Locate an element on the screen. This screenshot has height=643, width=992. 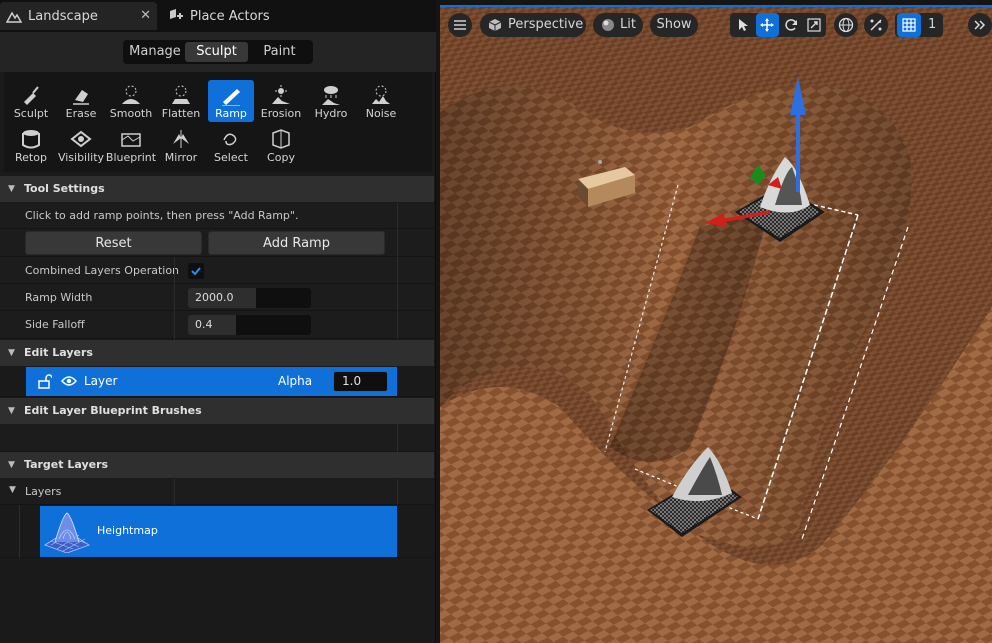
section-tool-settings: ▼ Tool Settings is located at coordinates (217, 189).